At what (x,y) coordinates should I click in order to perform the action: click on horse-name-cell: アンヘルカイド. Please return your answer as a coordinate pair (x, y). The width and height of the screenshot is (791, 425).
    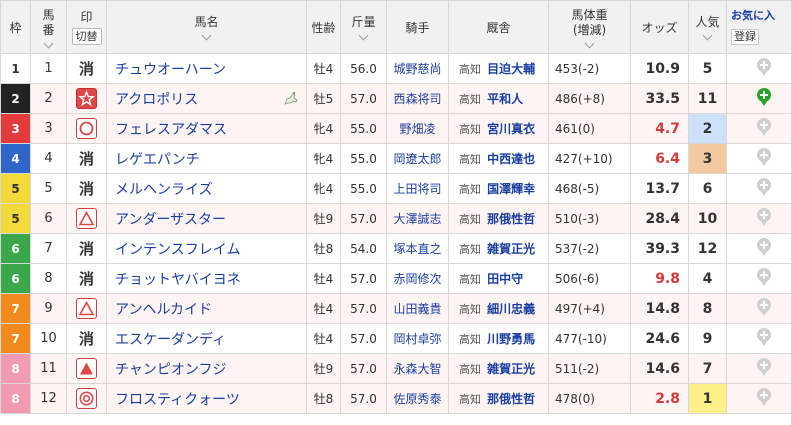
    Looking at the image, I should click on (206, 308).